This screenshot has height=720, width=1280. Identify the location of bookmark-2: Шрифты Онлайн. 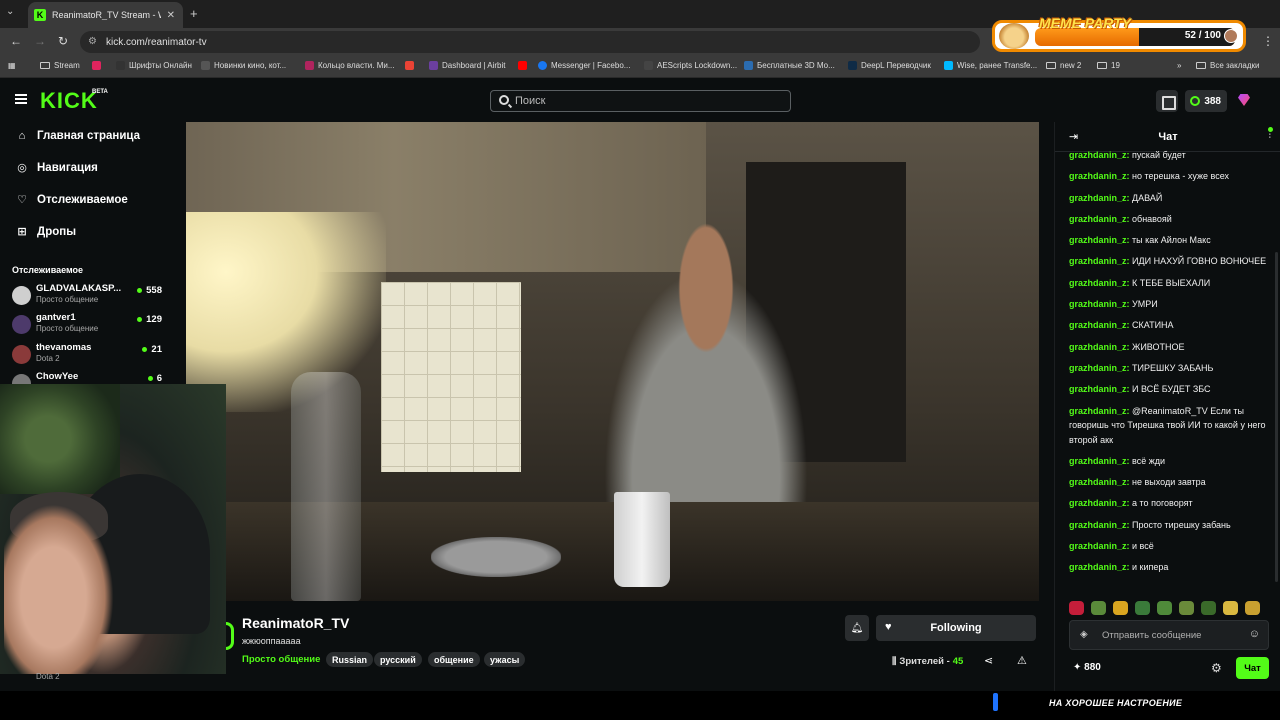
(154, 65).